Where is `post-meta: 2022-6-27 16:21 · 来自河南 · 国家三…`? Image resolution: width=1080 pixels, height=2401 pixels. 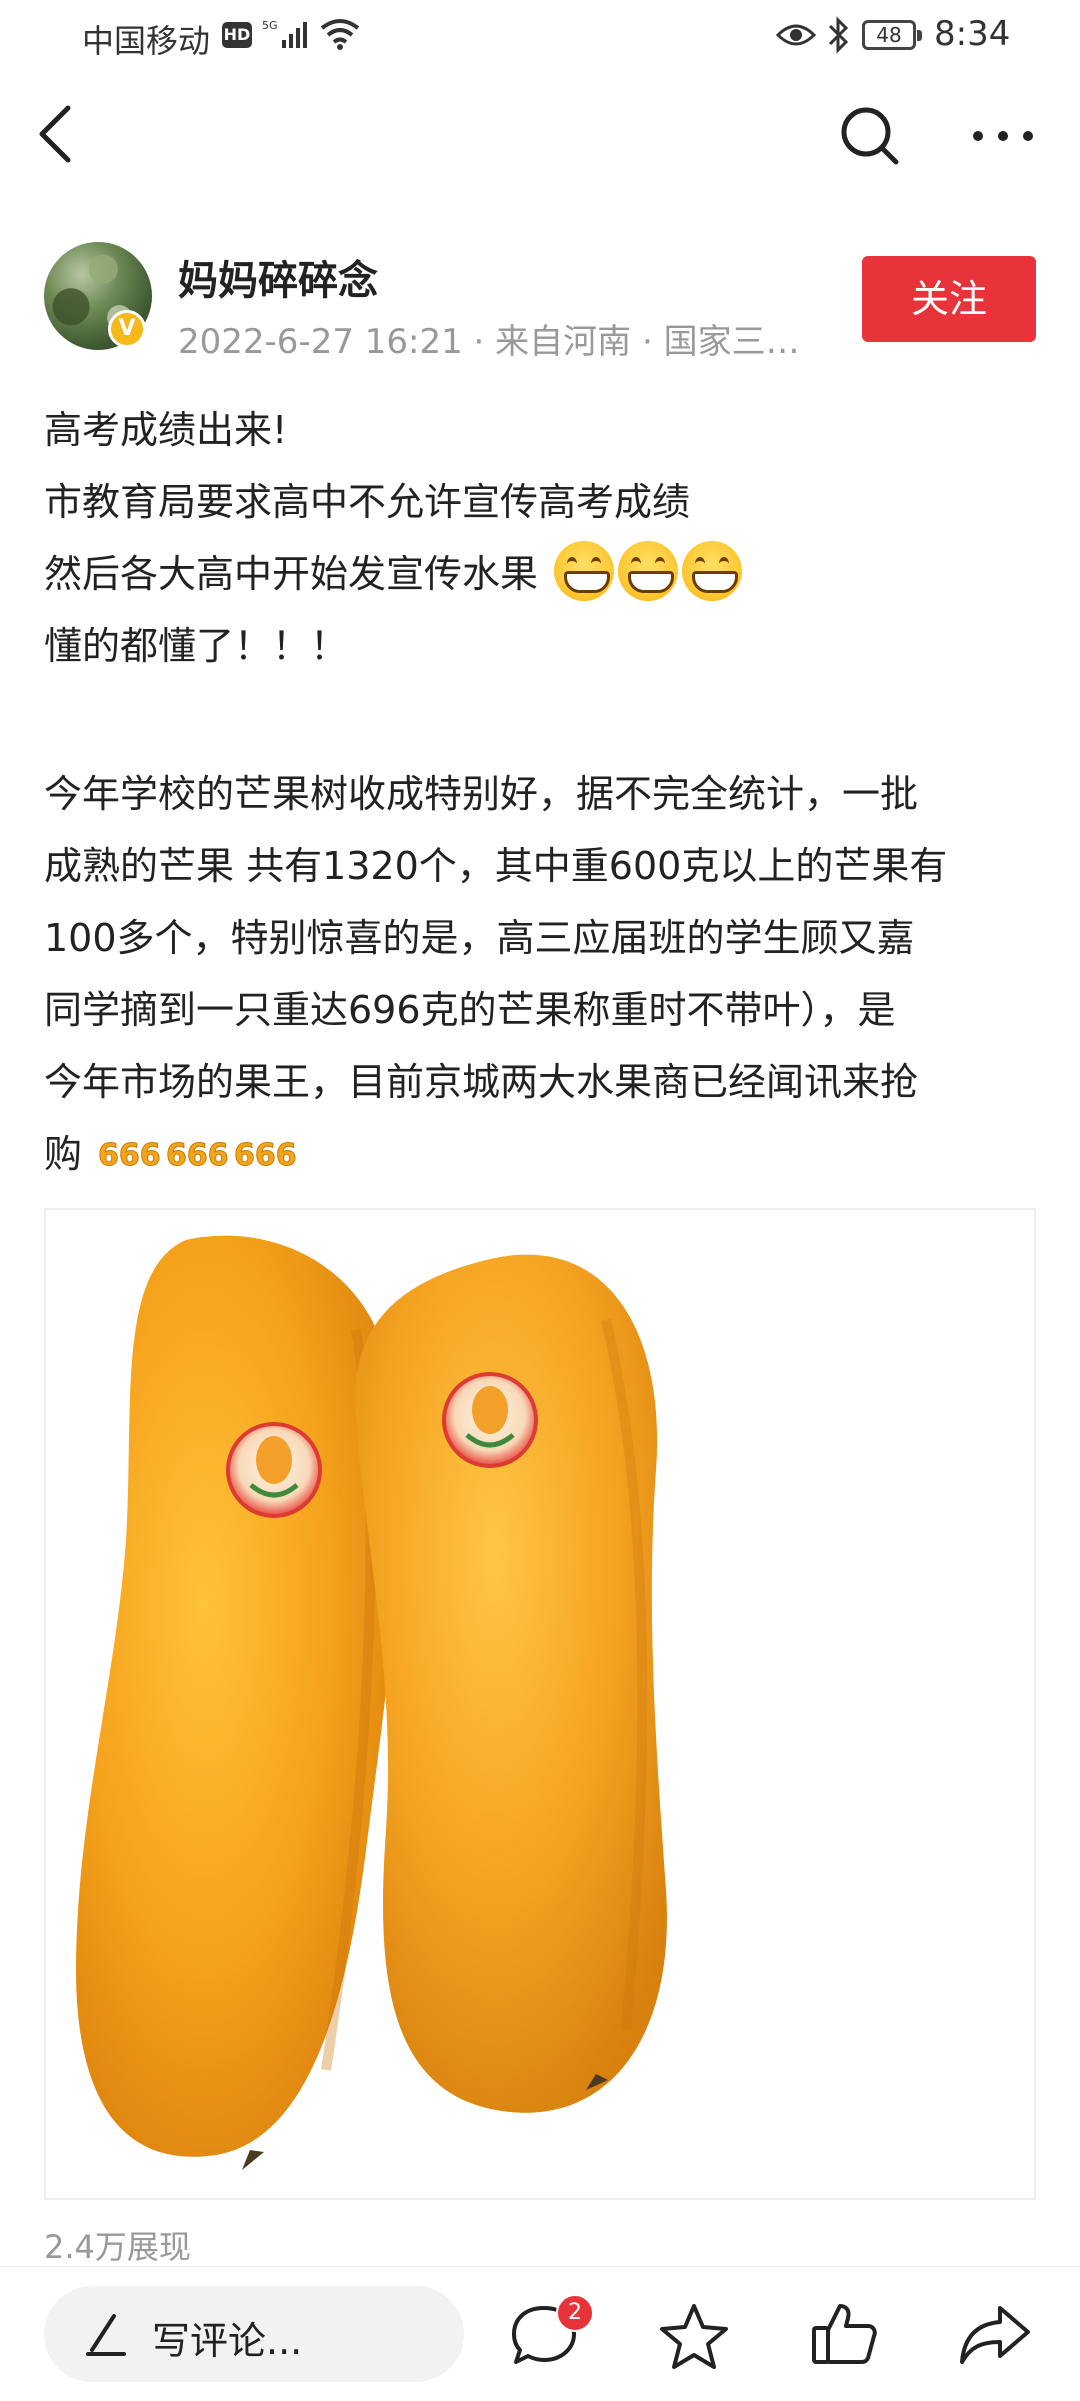
post-meta: 2022-6-27 16:21 · 来自河南 · 国家三… is located at coordinates (489, 342).